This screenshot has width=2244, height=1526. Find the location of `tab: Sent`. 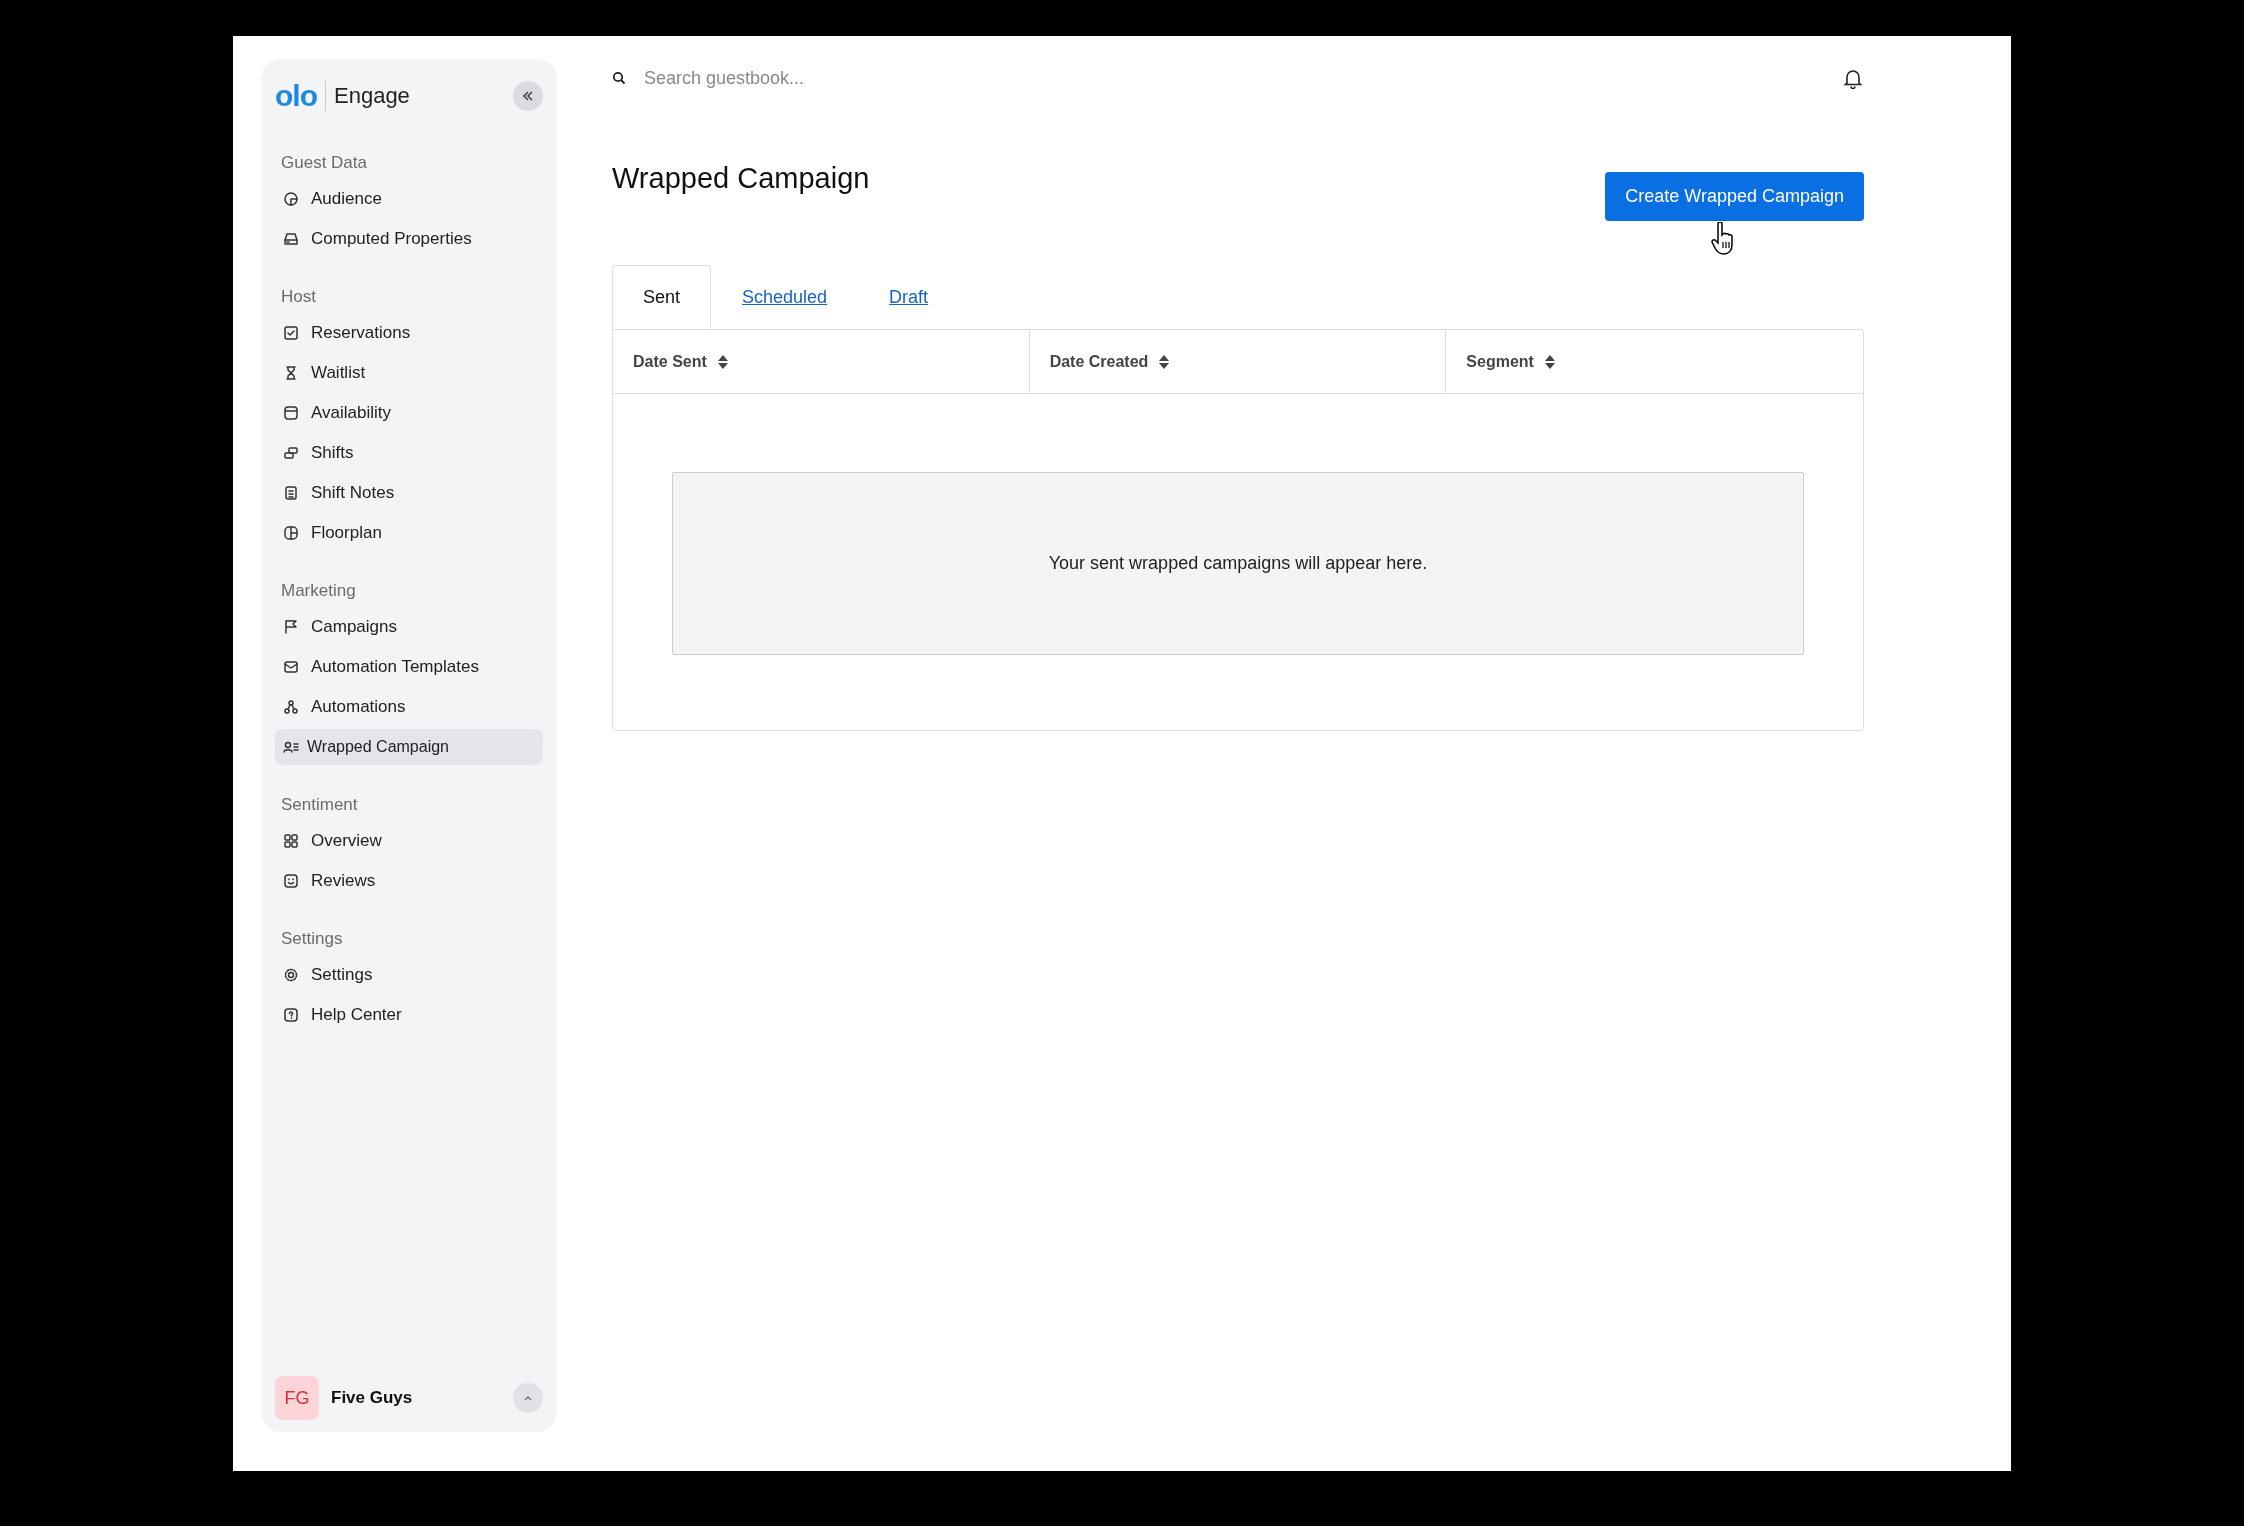

tab: Sent is located at coordinates (662, 297).